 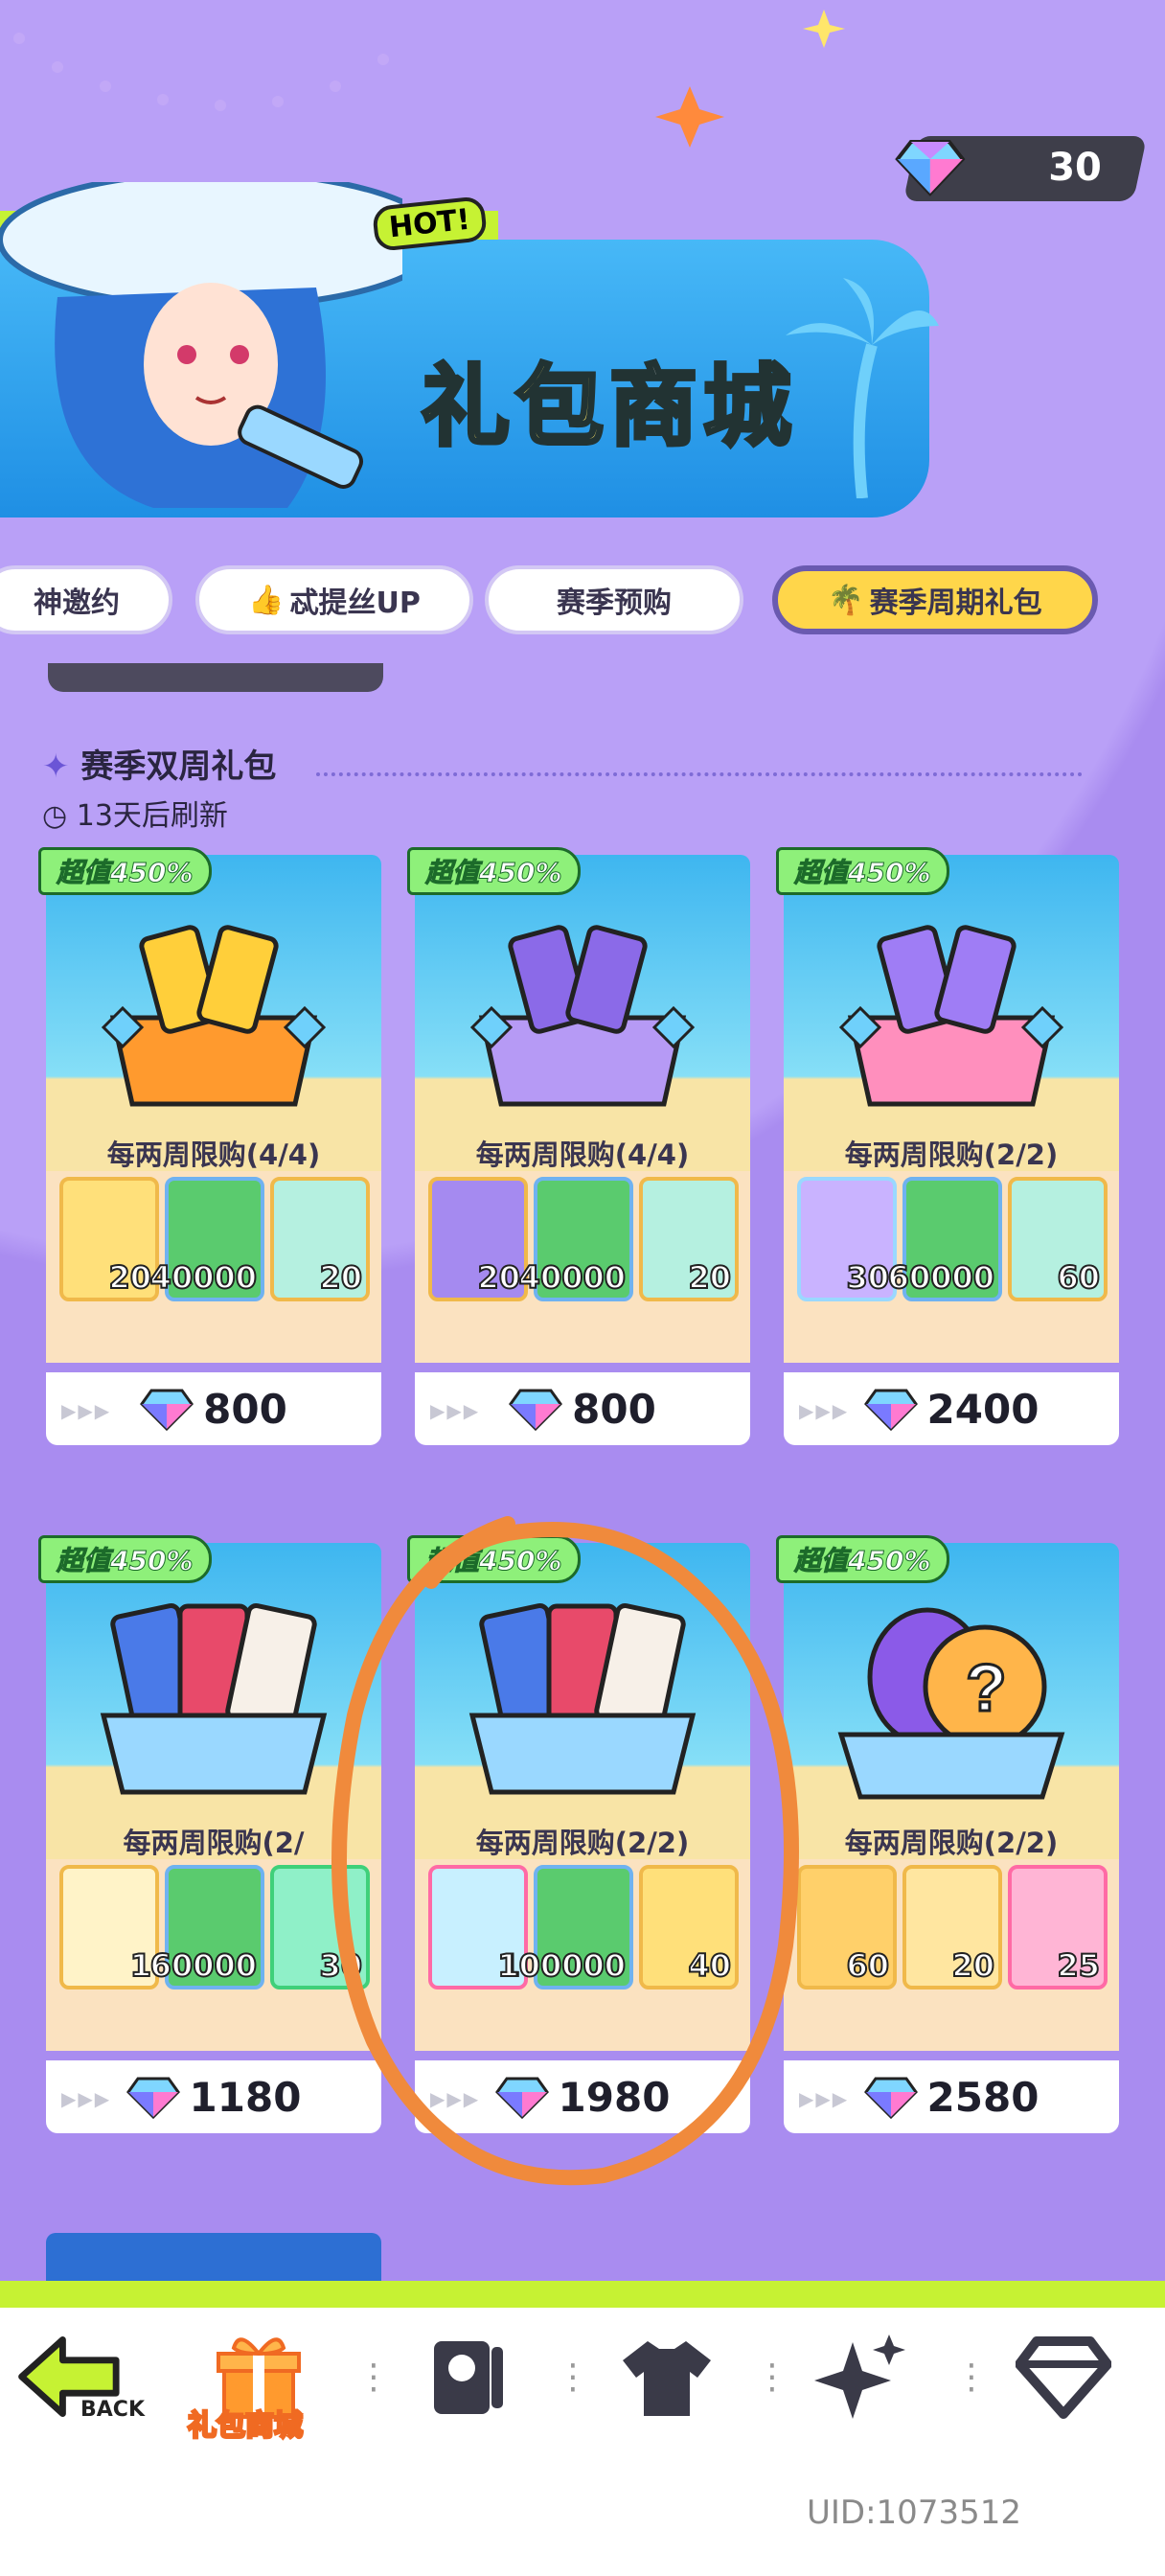 What do you see at coordinates (267, 600) in the screenshot?
I see `thumbs-up-icon: 👍` at bounding box center [267, 600].